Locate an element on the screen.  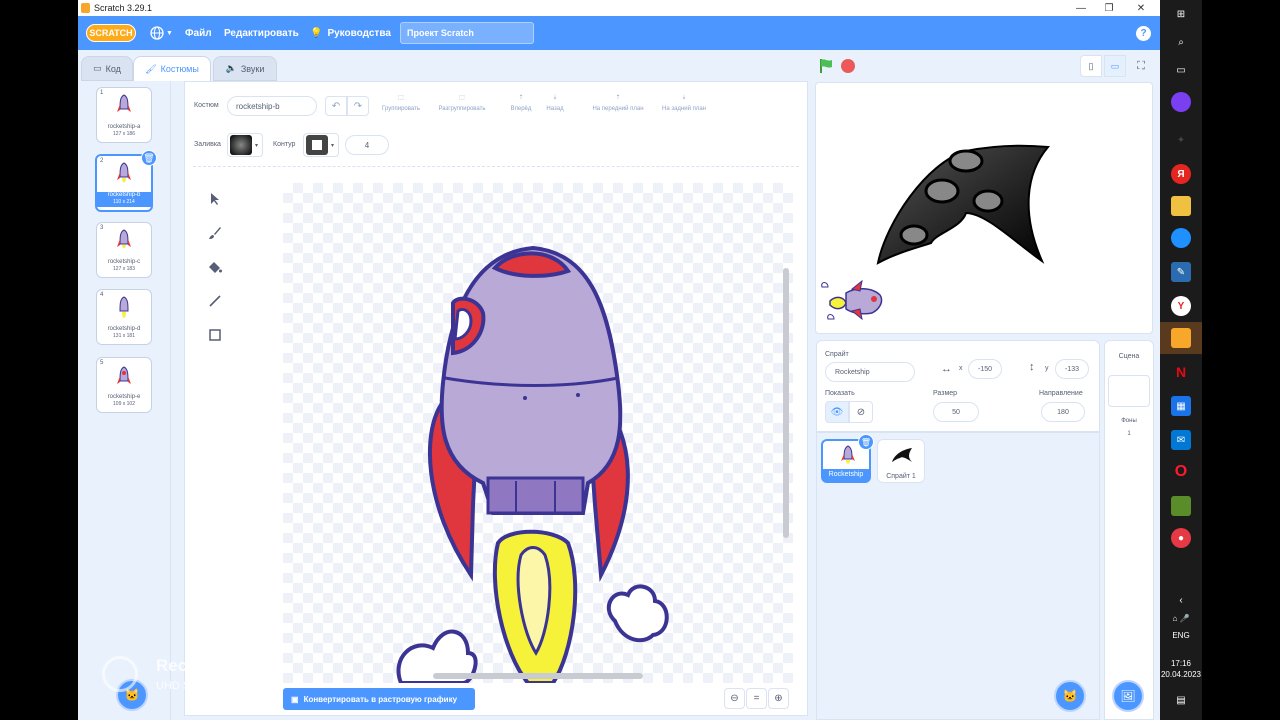
costume-name-input: rocketship-b is located at coordinates (272, 106).